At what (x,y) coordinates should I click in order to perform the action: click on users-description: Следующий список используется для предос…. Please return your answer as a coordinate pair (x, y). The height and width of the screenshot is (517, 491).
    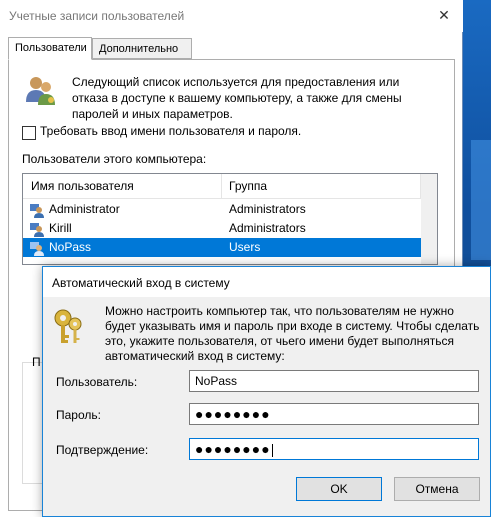
    Looking at the image, I should click on (237, 98).